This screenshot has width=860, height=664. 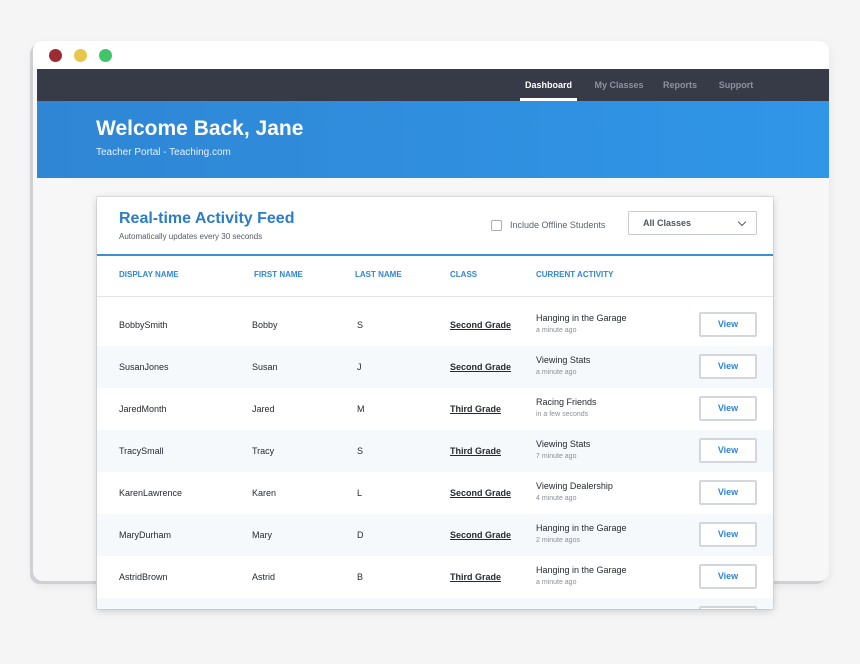 I want to click on display-name-cell: KarenLawrence, so click(x=151, y=493).